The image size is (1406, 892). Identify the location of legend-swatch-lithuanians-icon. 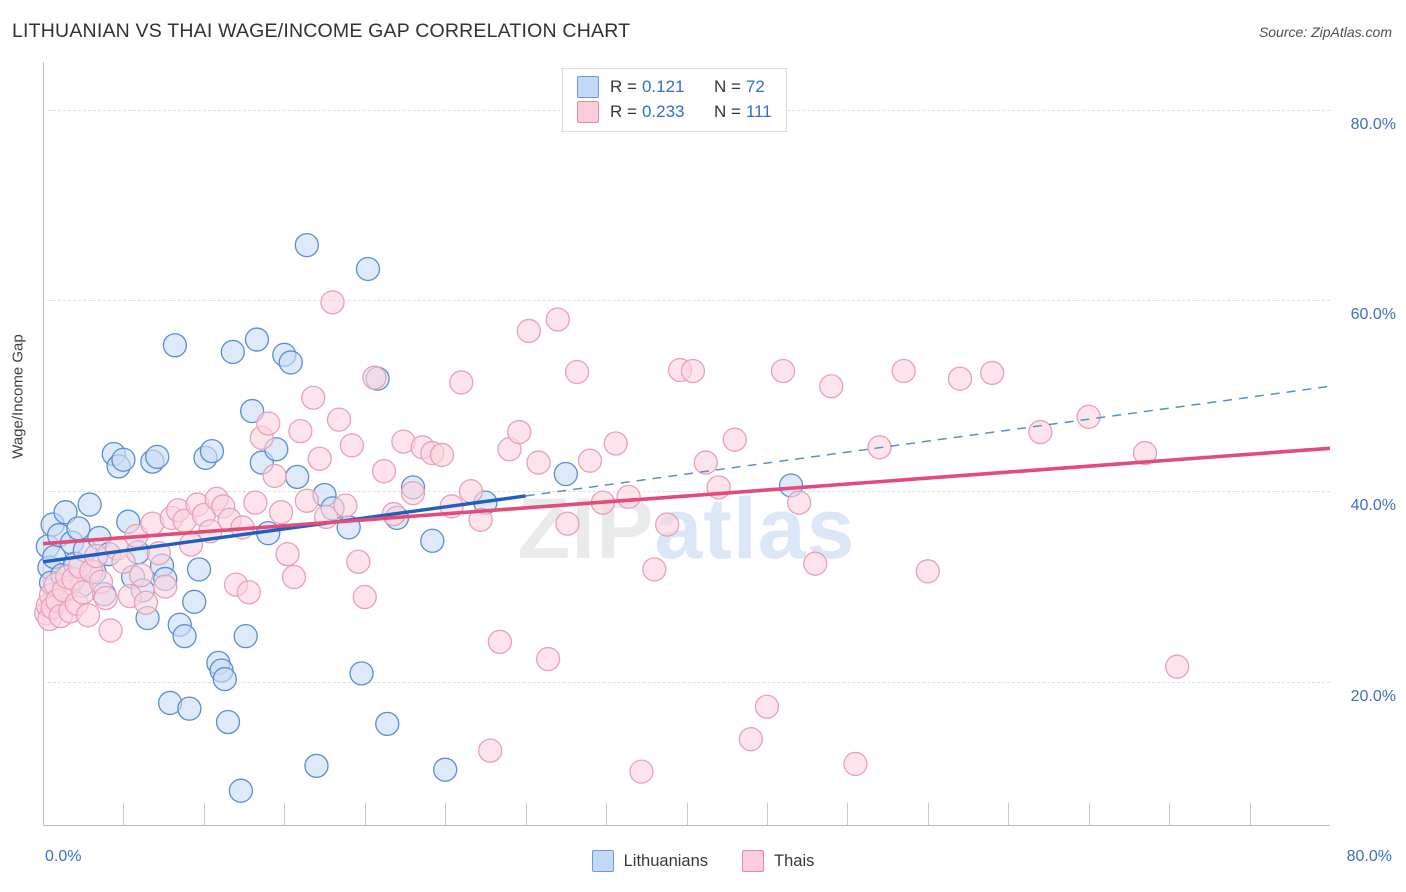
(602, 861).